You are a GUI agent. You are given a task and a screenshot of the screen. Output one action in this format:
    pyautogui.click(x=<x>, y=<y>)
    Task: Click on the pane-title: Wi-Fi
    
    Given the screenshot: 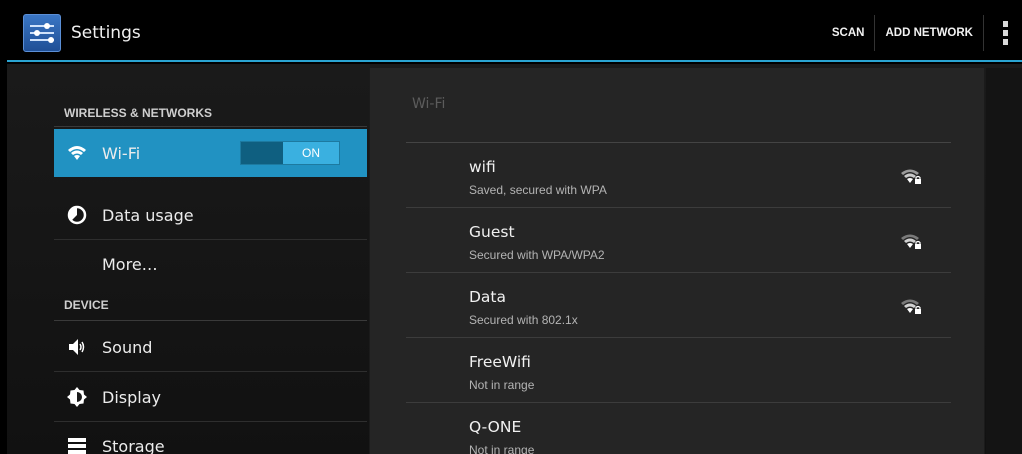 What is the action you would take?
    pyautogui.click(x=429, y=104)
    